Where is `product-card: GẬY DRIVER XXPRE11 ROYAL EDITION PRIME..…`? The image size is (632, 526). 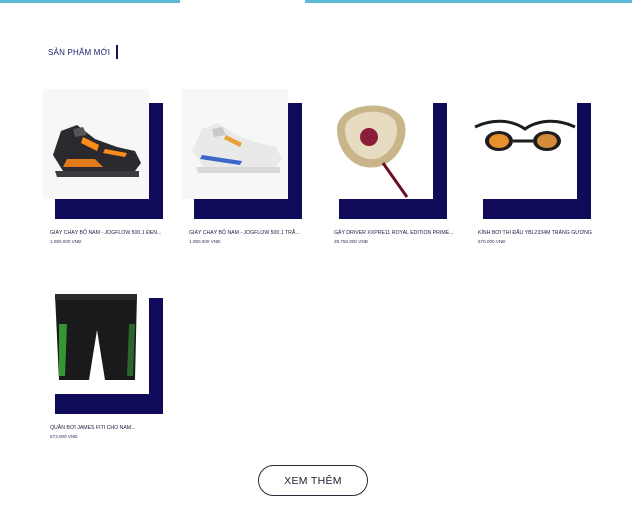 product-card: GẬY DRIVER XXPRE11 ROYAL EDITION PRIME..… is located at coordinates (390, 166).